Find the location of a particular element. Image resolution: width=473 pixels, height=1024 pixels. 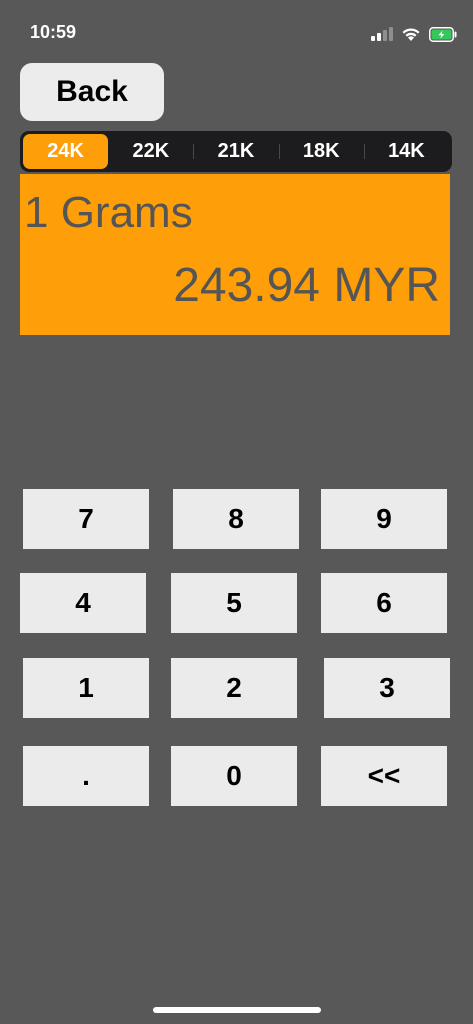

karat-option-22k: 22K is located at coordinates (150, 151).